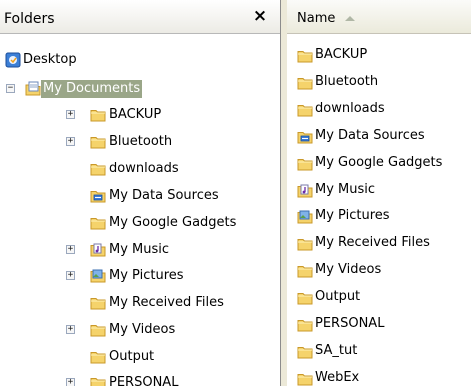 The width and height of the screenshot is (471, 386). What do you see at coordinates (33, 89) in the screenshot?
I see `my-documents-icon` at bounding box center [33, 89].